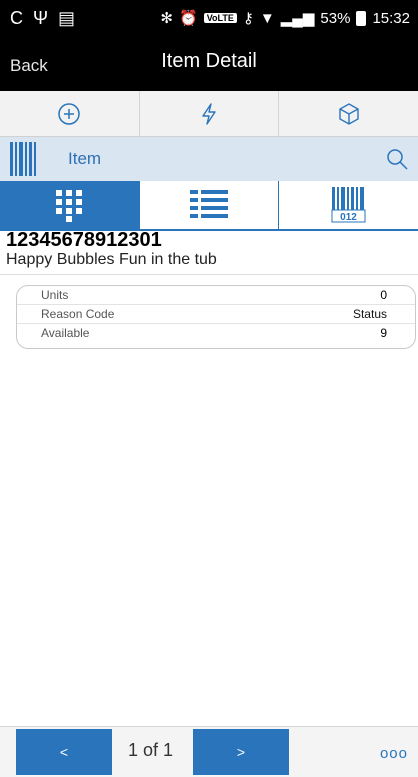 The image size is (418, 777). I want to click on barcode-badge-icon: 012, so click(348, 205).